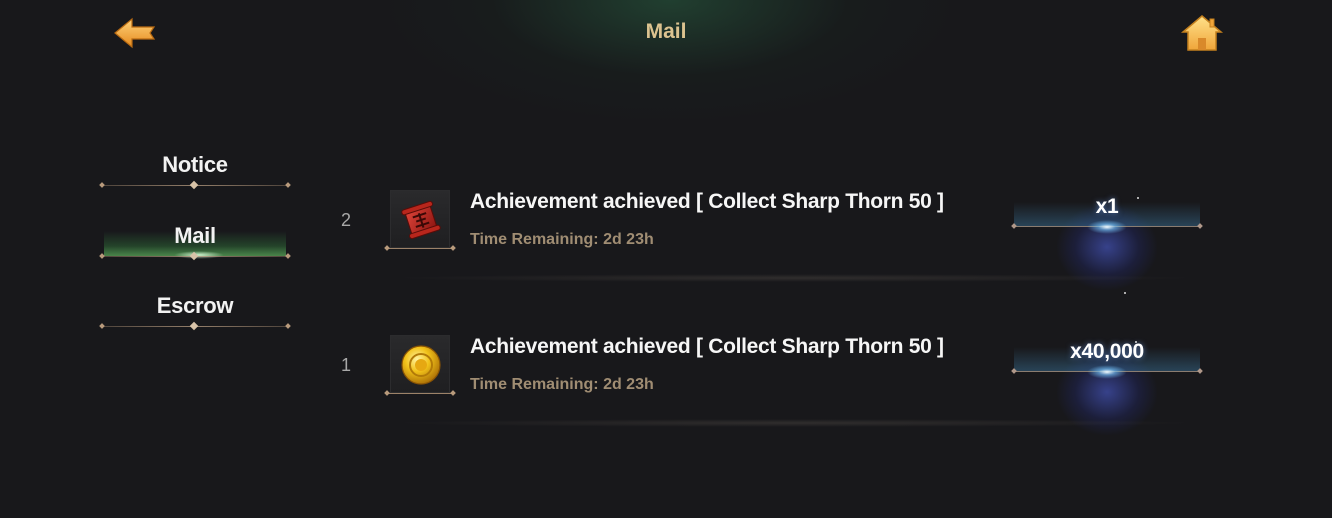 This screenshot has width=1332, height=518. I want to click on back-arrow-icon, so click(135, 33).